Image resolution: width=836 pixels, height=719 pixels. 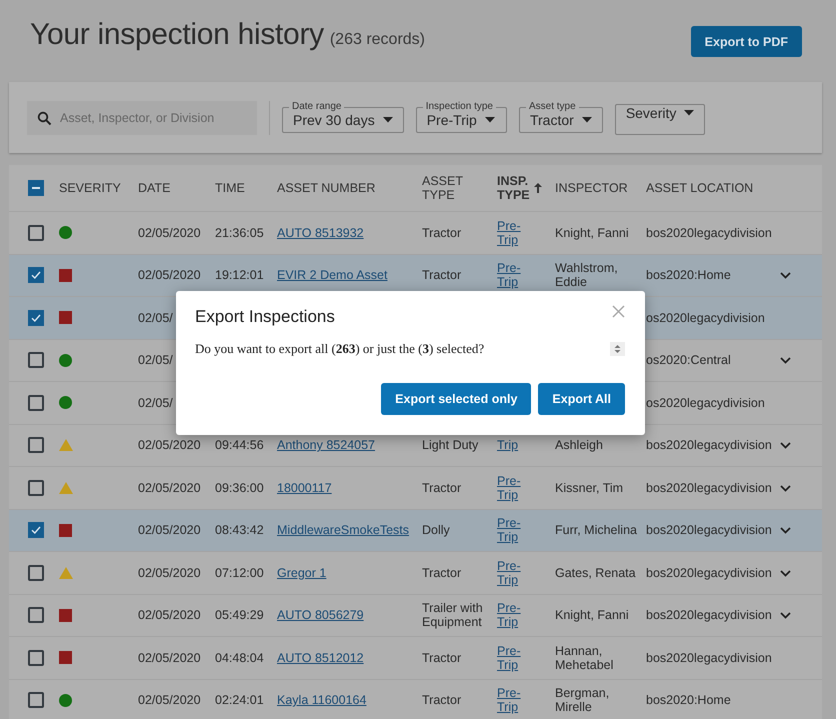 What do you see at coordinates (452, 615) in the screenshot?
I see `asset-type-text: Trailer with Equipment` at bounding box center [452, 615].